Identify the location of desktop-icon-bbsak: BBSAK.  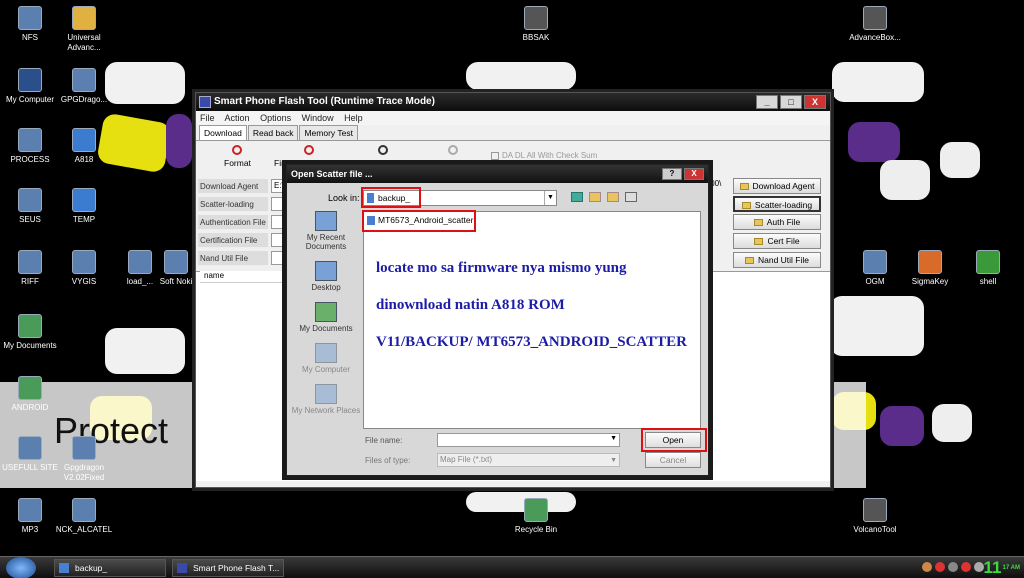
(536, 24).